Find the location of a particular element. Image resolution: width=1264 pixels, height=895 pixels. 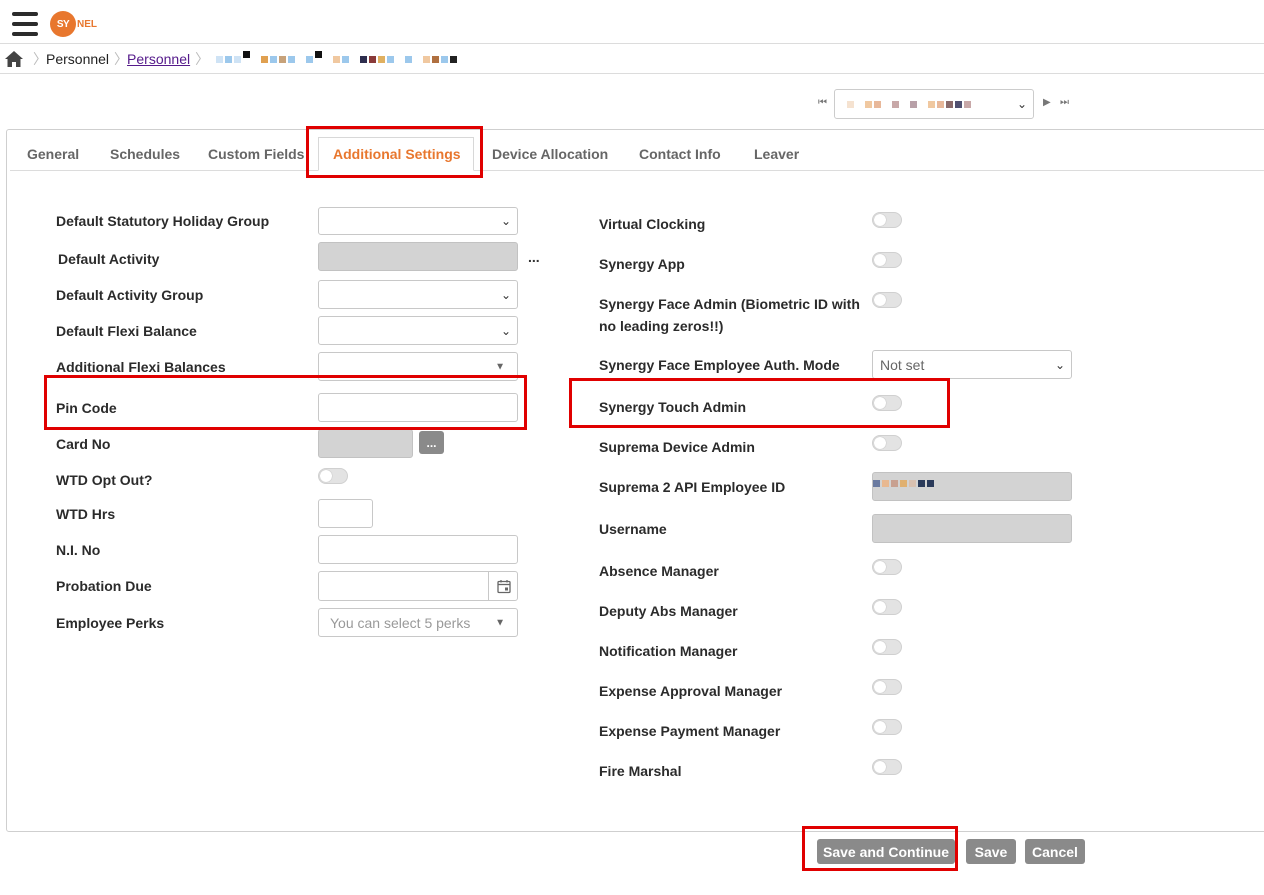

redacted-employee-id is located at coordinates (903, 483).